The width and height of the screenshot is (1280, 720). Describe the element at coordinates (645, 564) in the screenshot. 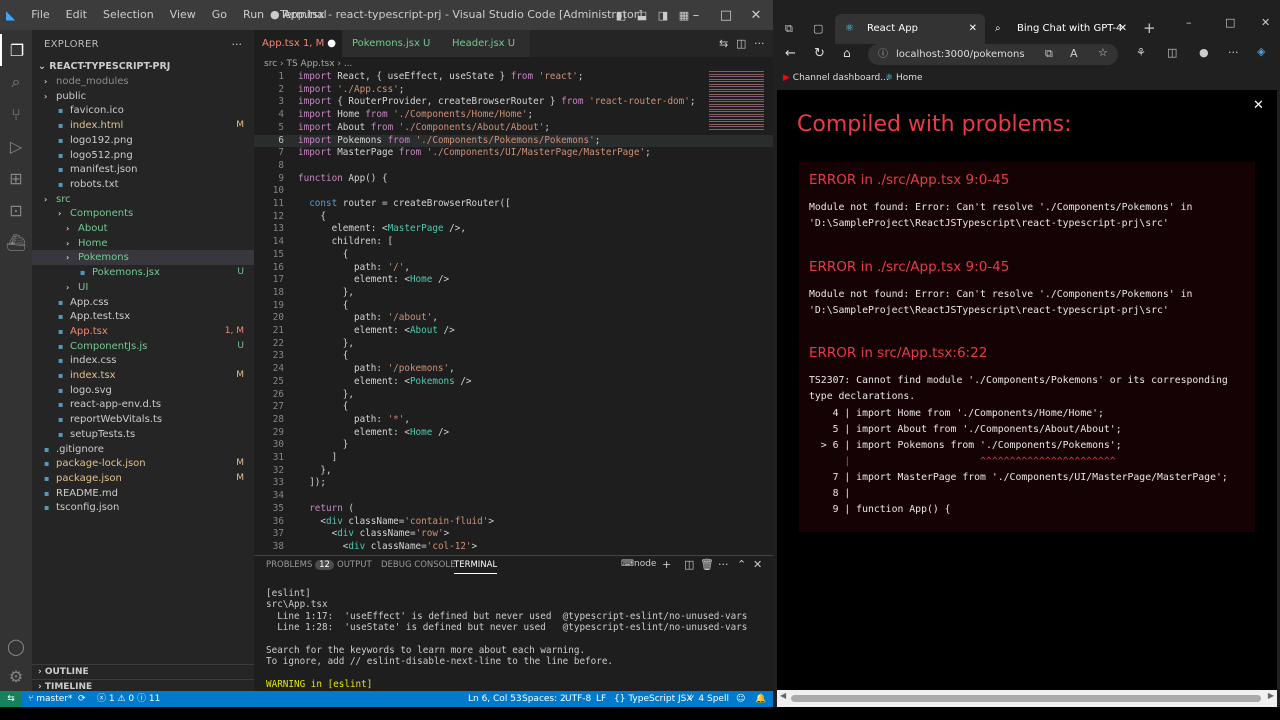

I see `terminal-kind: node` at that location.